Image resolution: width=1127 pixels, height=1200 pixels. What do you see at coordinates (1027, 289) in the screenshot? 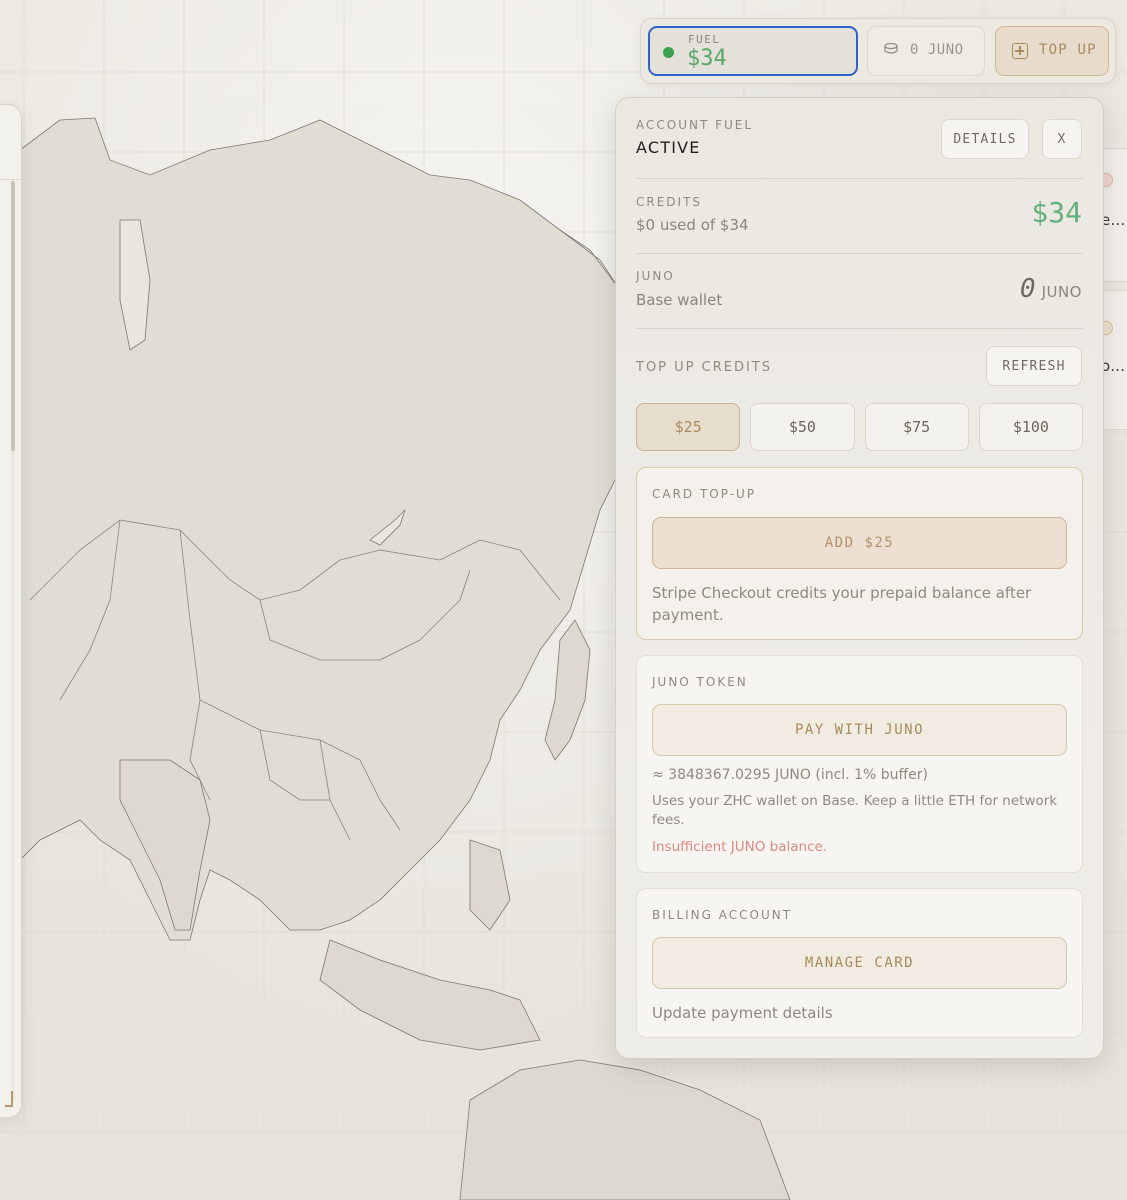
I see `juno-amount: 0` at bounding box center [1027, 289].